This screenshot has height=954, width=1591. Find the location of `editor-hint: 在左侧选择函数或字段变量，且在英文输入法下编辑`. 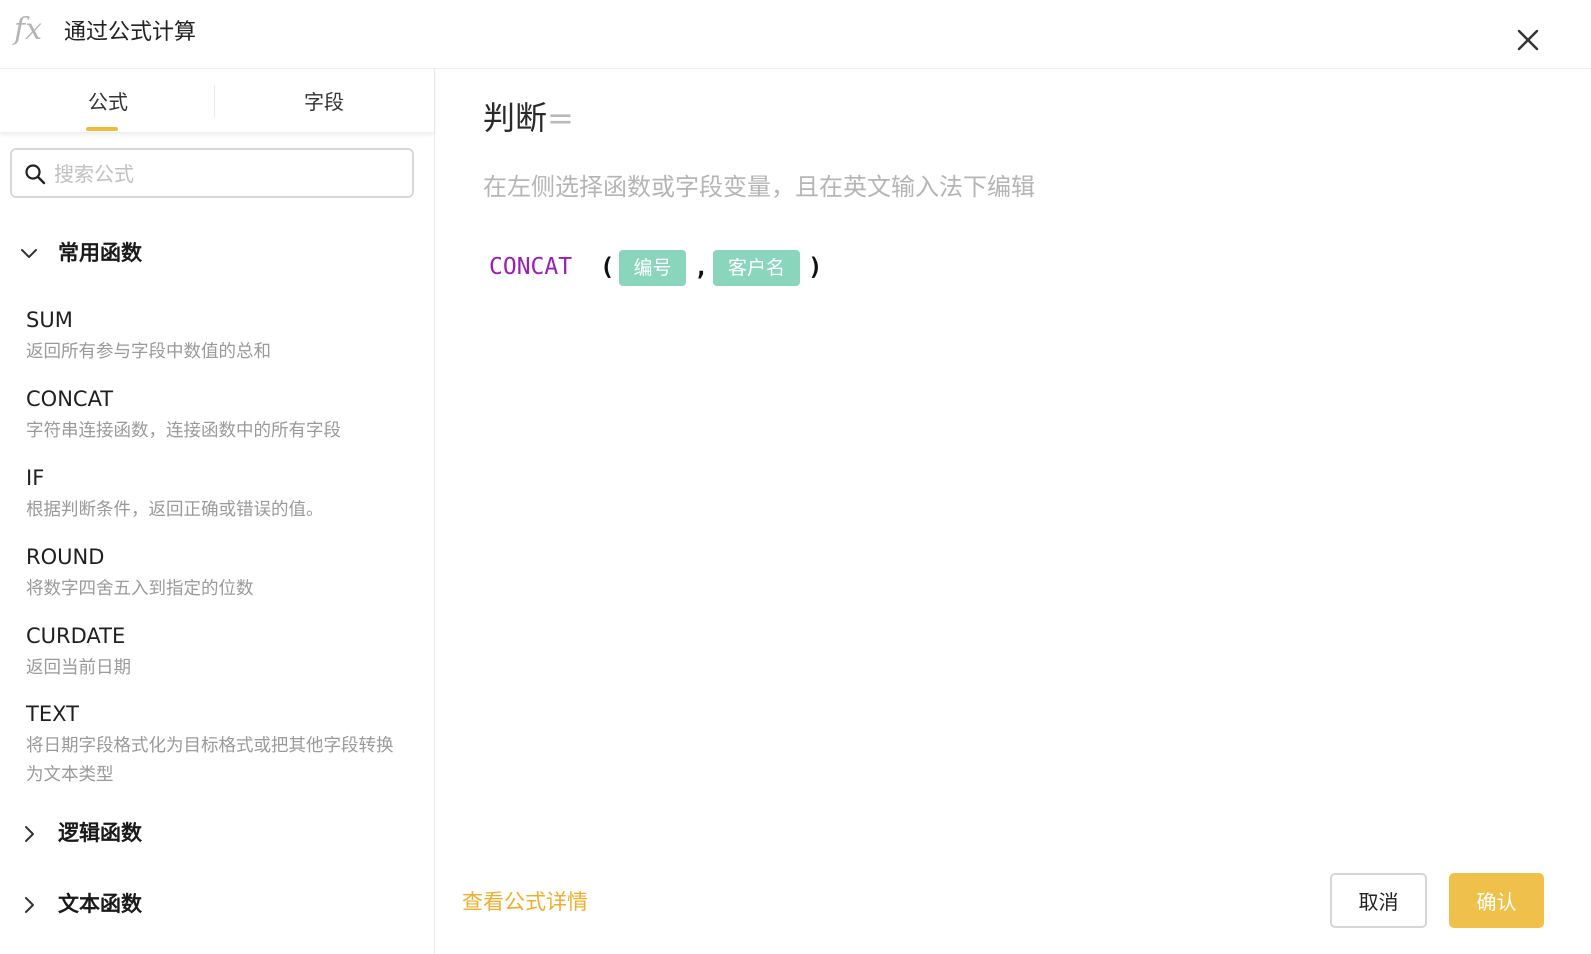

editor-hint: 在左侧选择函数或字段变量，且在英文输入法下编辑 is located at coordinates (759, 187).